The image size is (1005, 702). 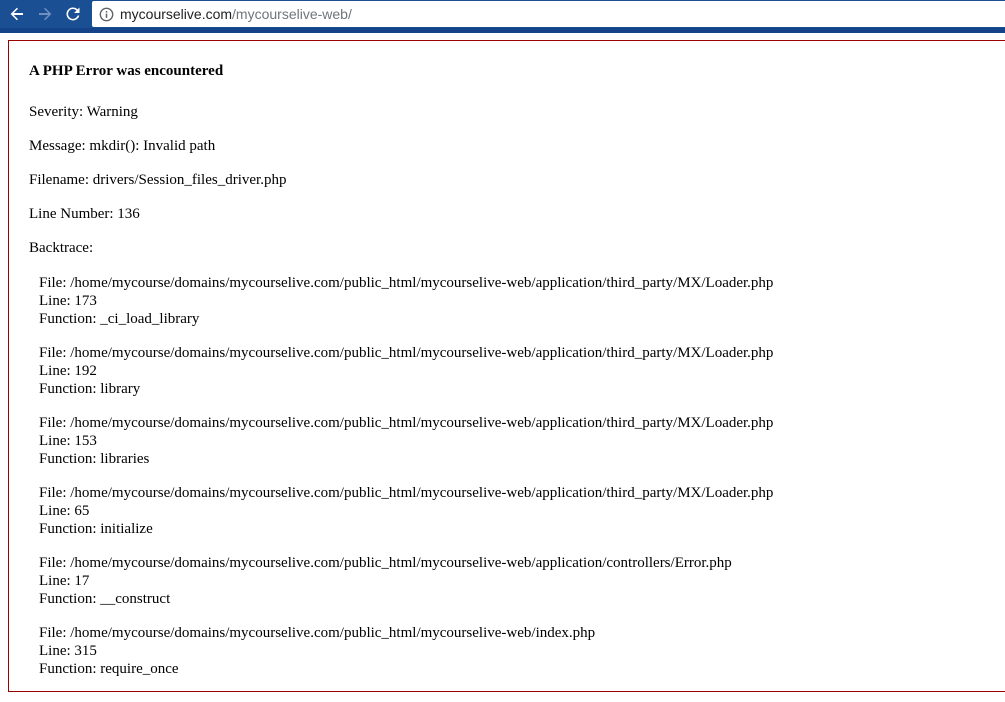 I want to click on error-message: Message: mkdir(): Invalid path, so click(x=122, y=146).